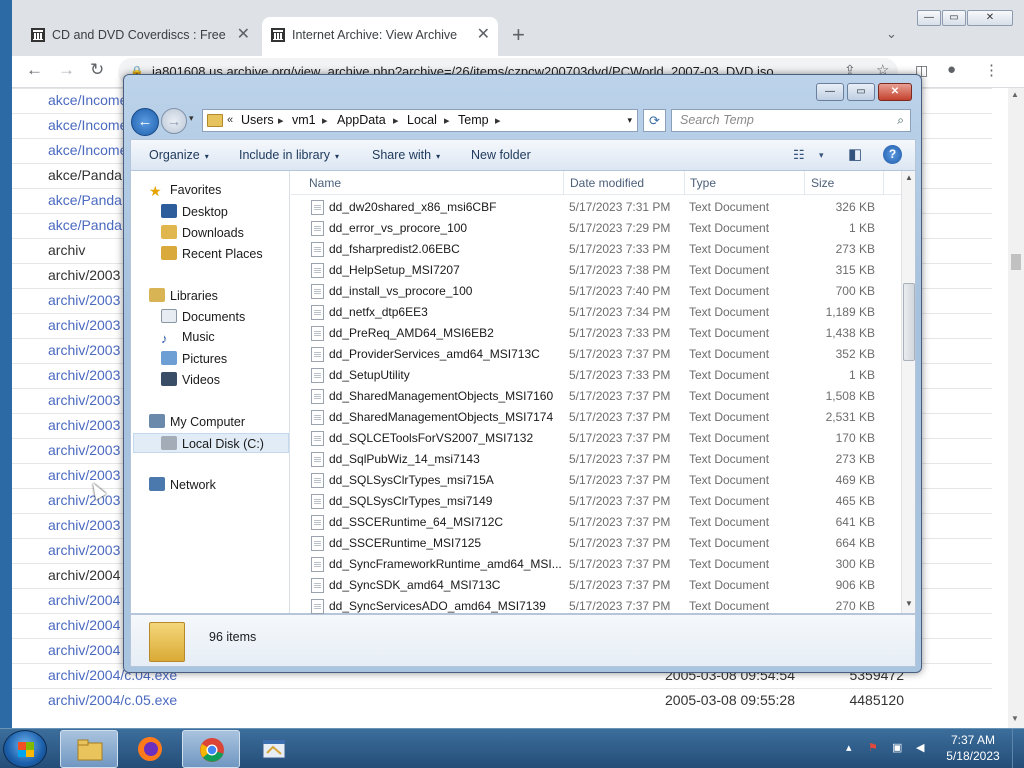  I want to click on breadcrumb-users: Users, so click(257, 120).